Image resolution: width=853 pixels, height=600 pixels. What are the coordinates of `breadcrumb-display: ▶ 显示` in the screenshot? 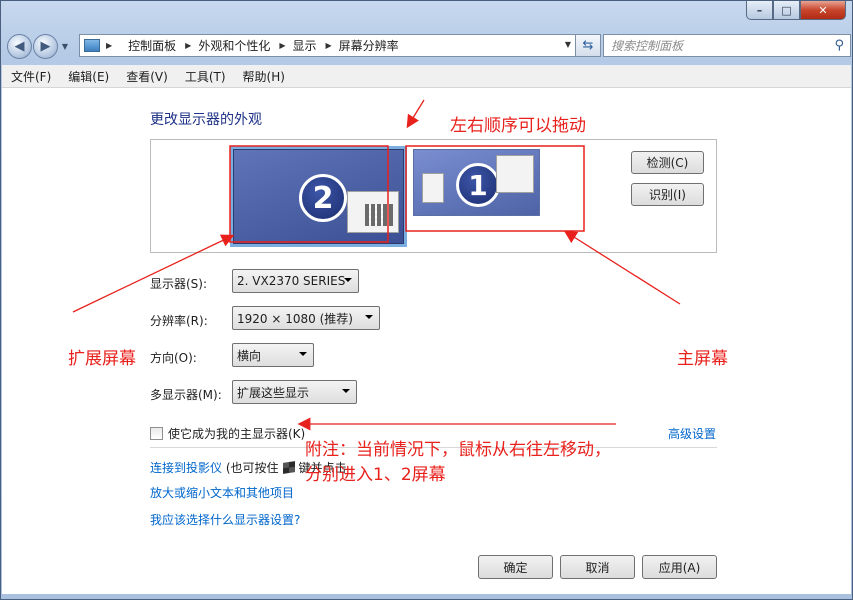 It's located at (297, 45).